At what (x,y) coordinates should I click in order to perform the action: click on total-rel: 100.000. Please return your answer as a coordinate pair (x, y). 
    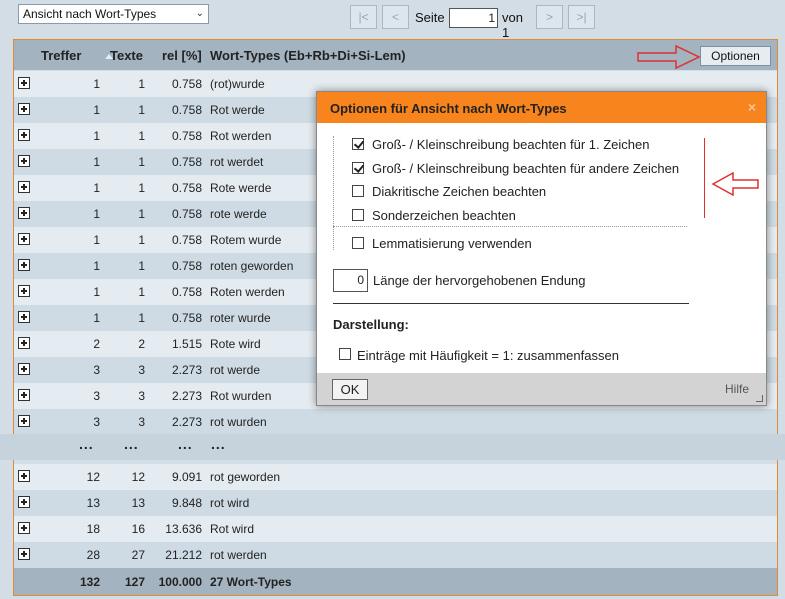
    Looking at the image, I should click on (180, 582).